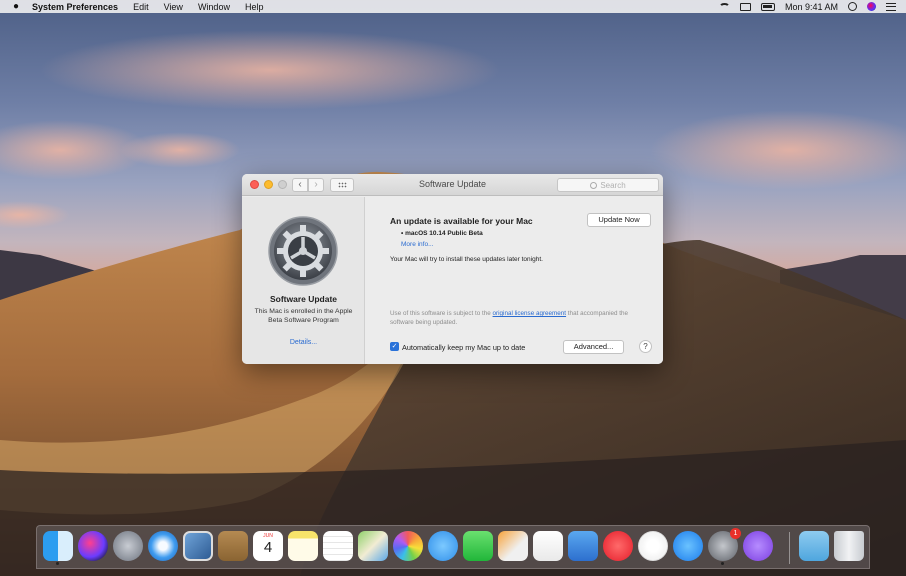 Image resolution: width=906 pixels, height=576 pixels. I want to click on keynote-icon, so click(583, 546).